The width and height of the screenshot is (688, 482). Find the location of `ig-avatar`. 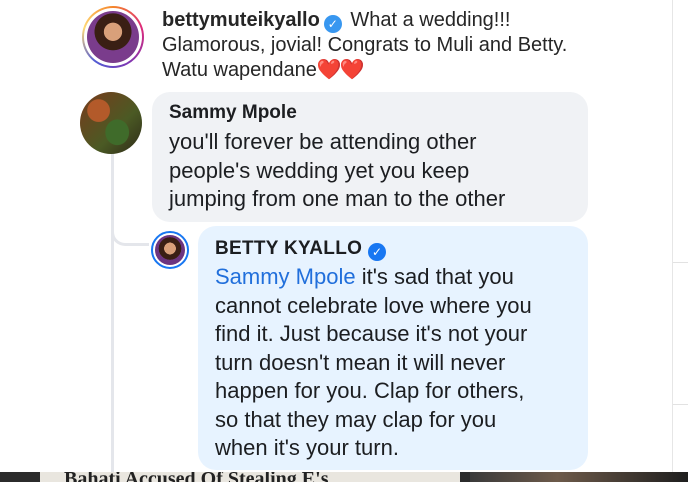

ig-avatar is located at coordinates (113, 37).